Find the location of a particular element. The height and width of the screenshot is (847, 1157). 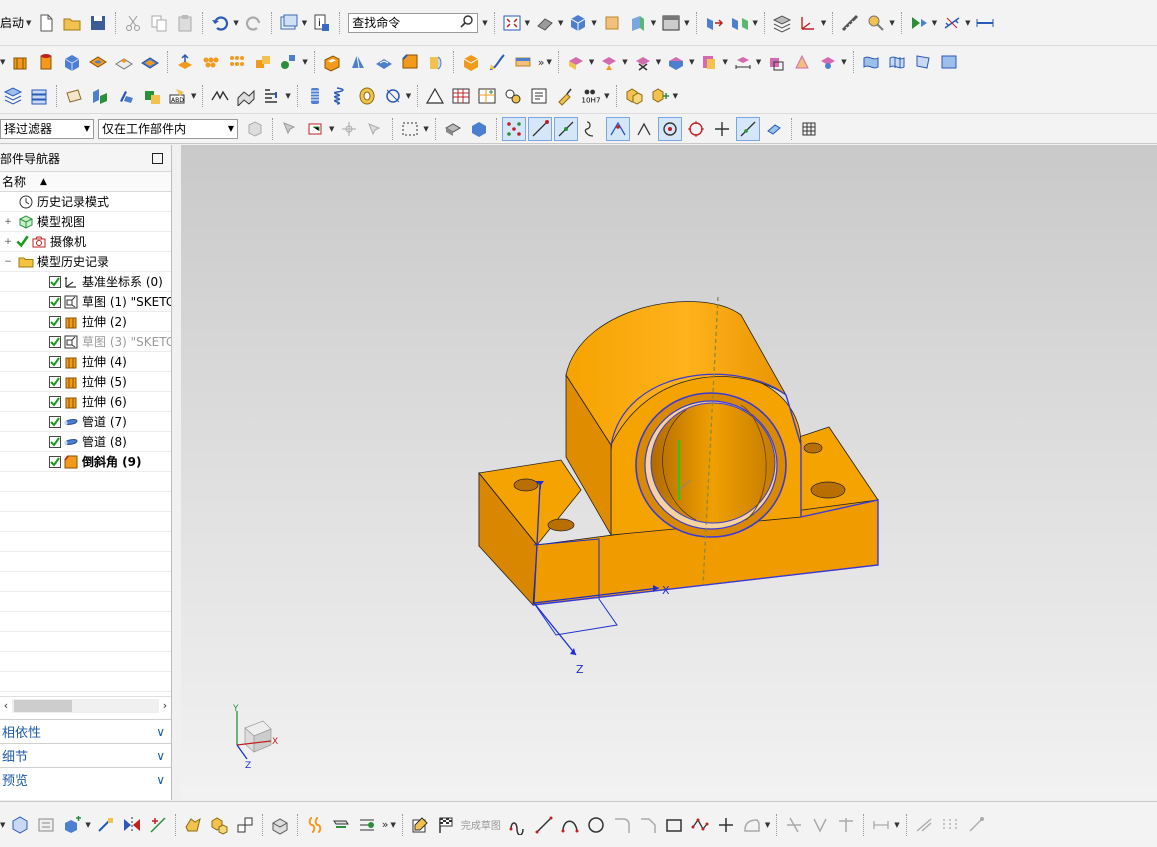

window-icon is located at coordinates (289, 23).